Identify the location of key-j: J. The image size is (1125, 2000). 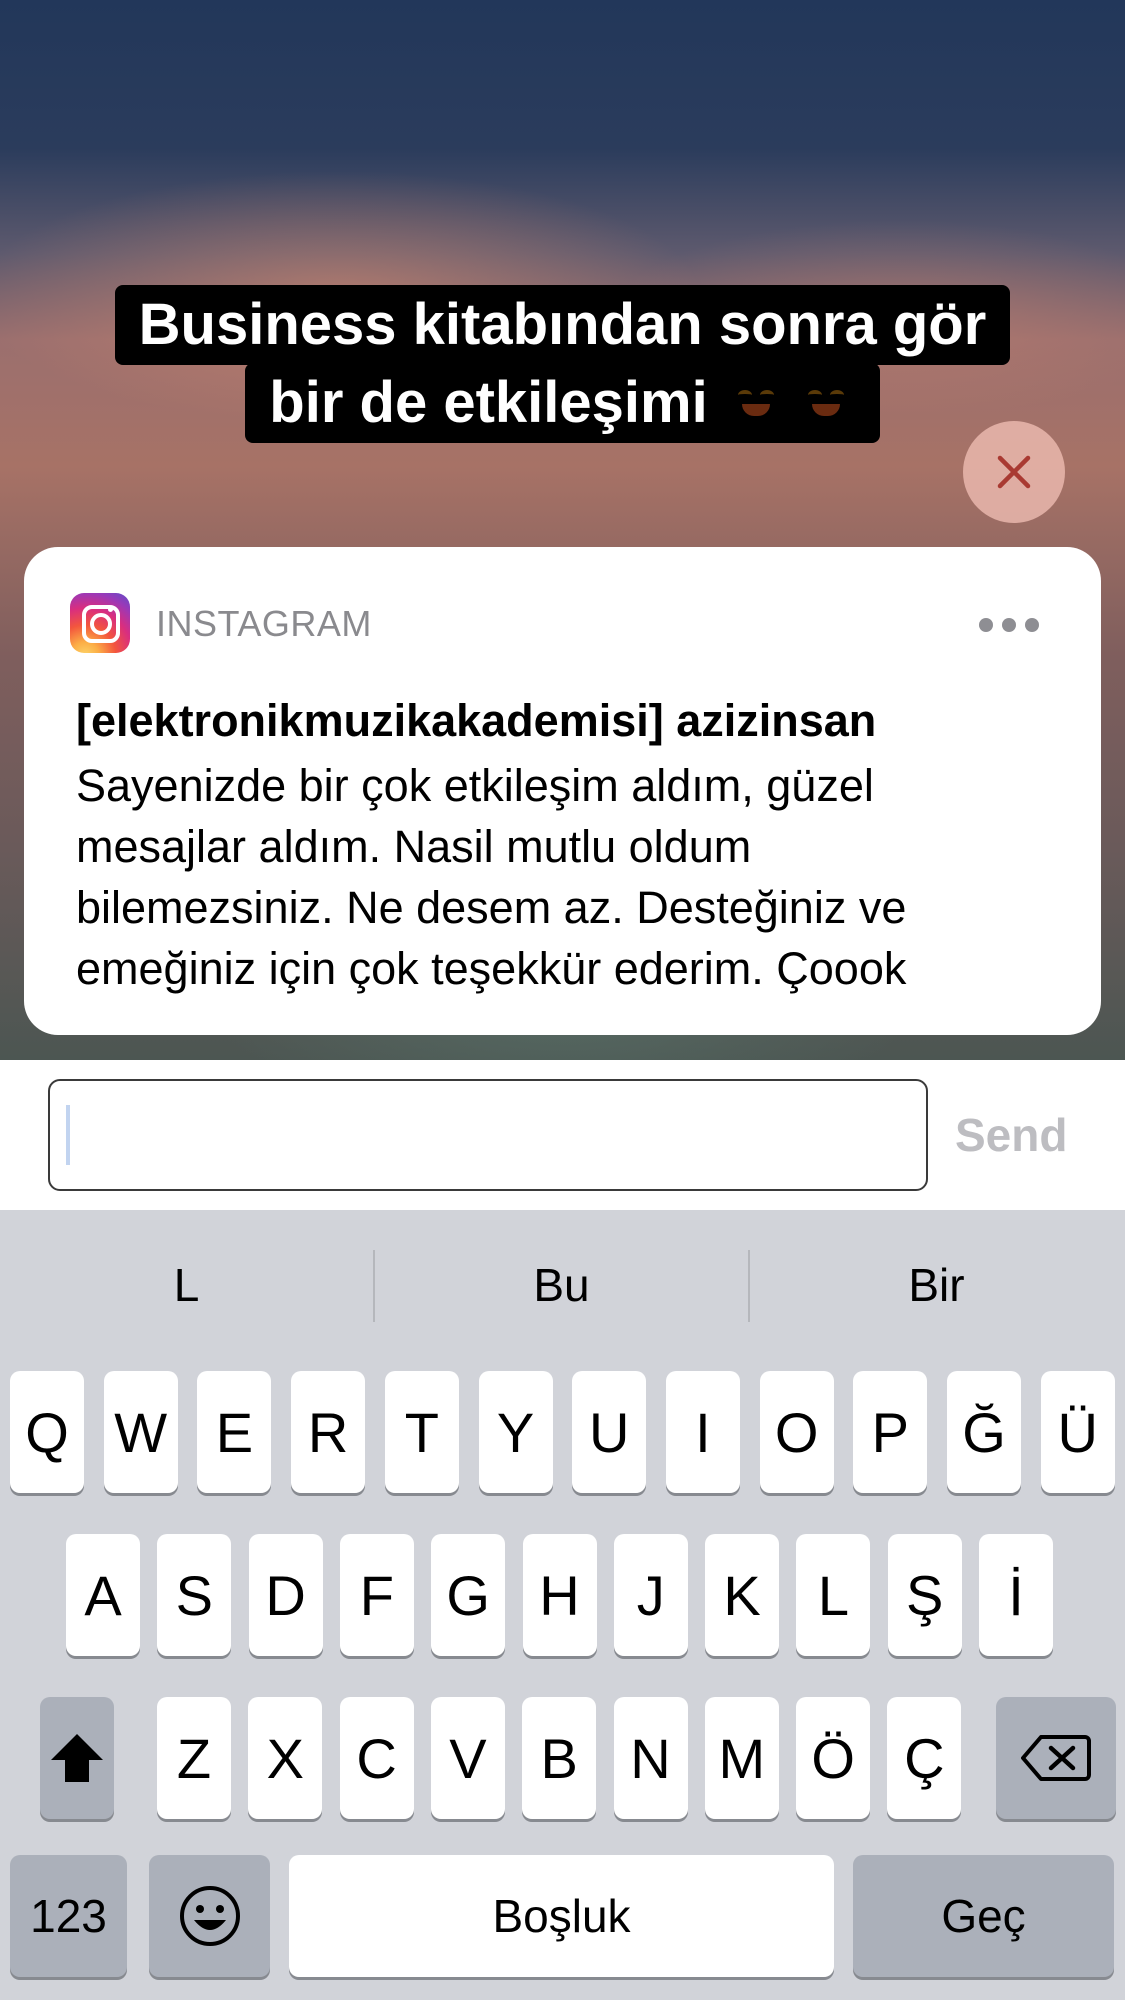
(650, 1595).